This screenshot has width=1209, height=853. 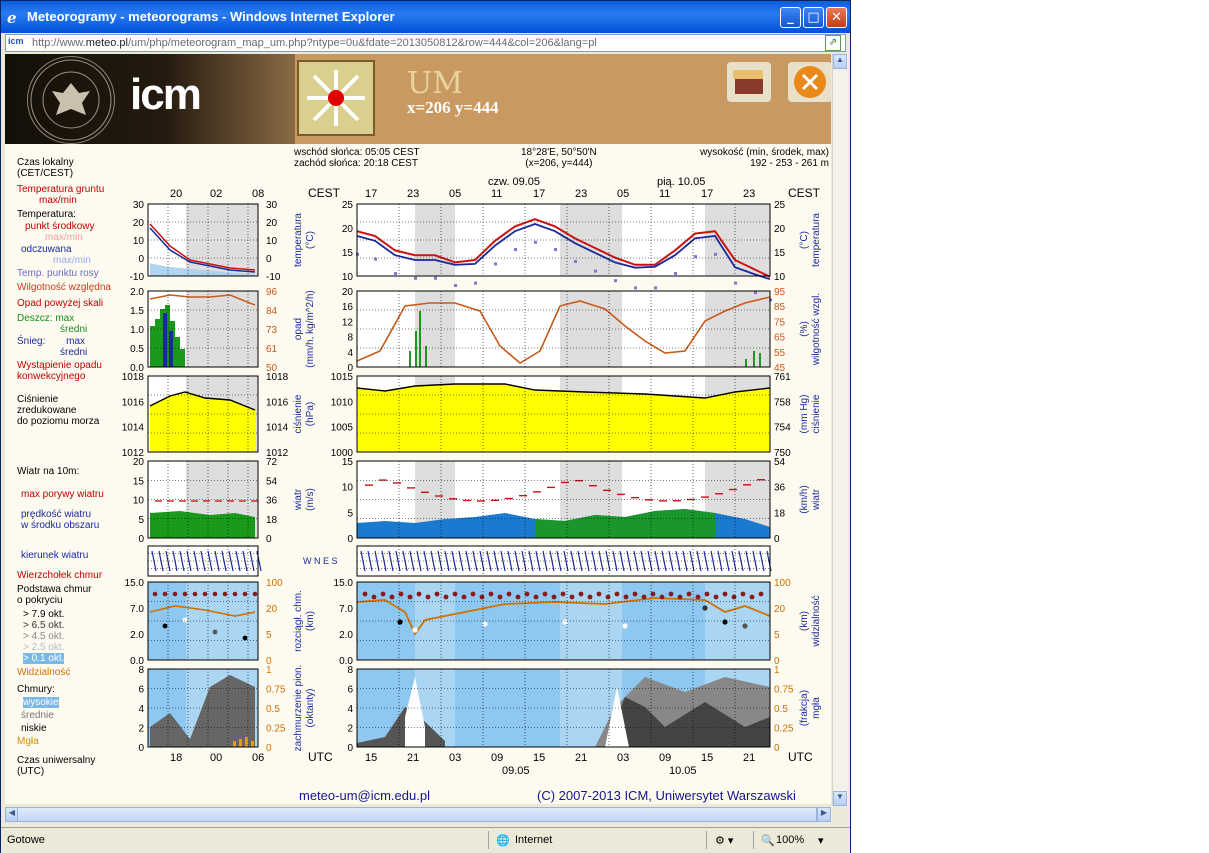 What do you see at coordinates (780, 353) in the screenshot?
I see `humidity-tick-right: 55` at bounding box center [780, 353].